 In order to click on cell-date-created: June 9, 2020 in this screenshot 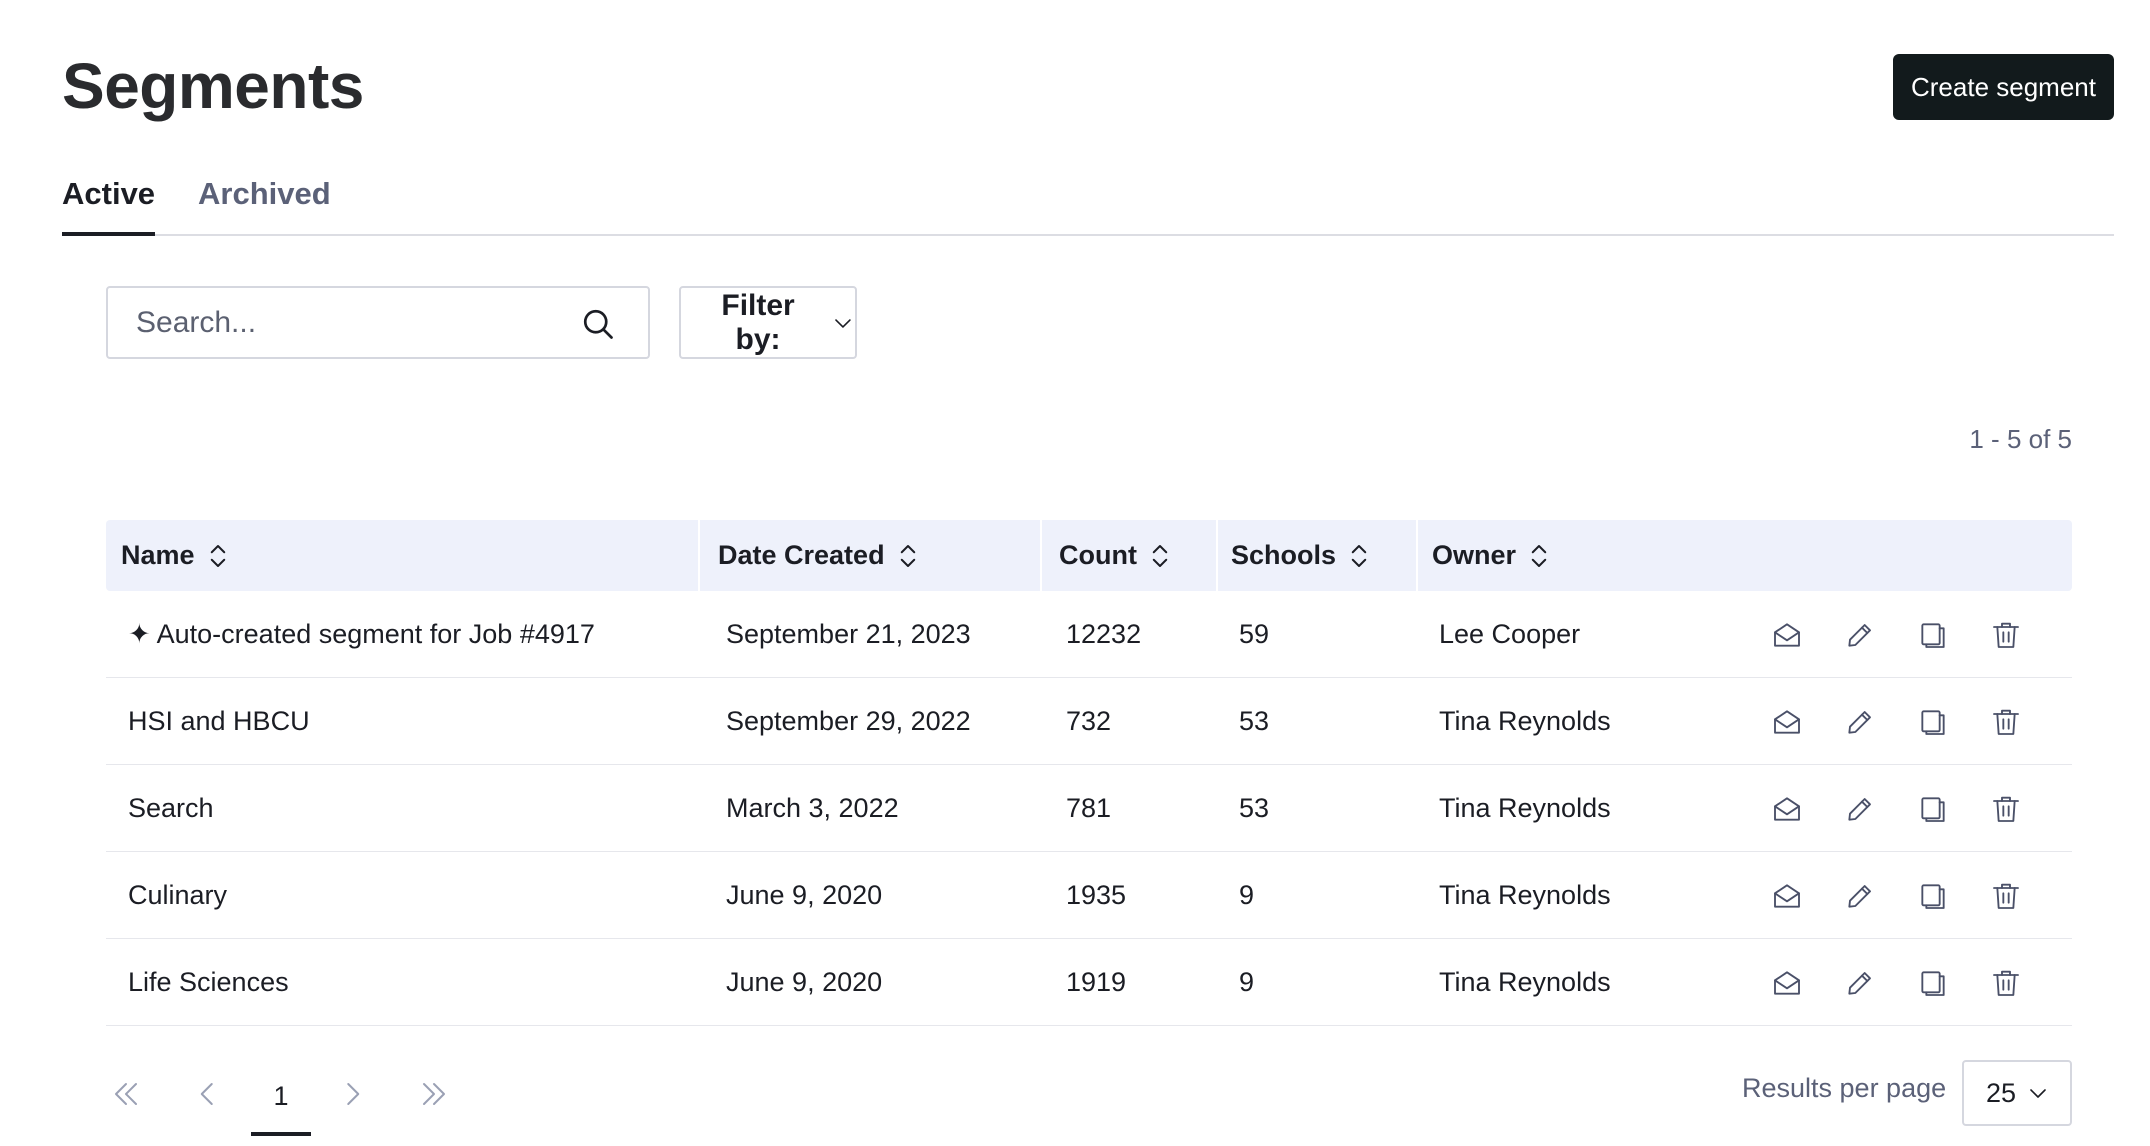, I will do `click(804, 982)`.